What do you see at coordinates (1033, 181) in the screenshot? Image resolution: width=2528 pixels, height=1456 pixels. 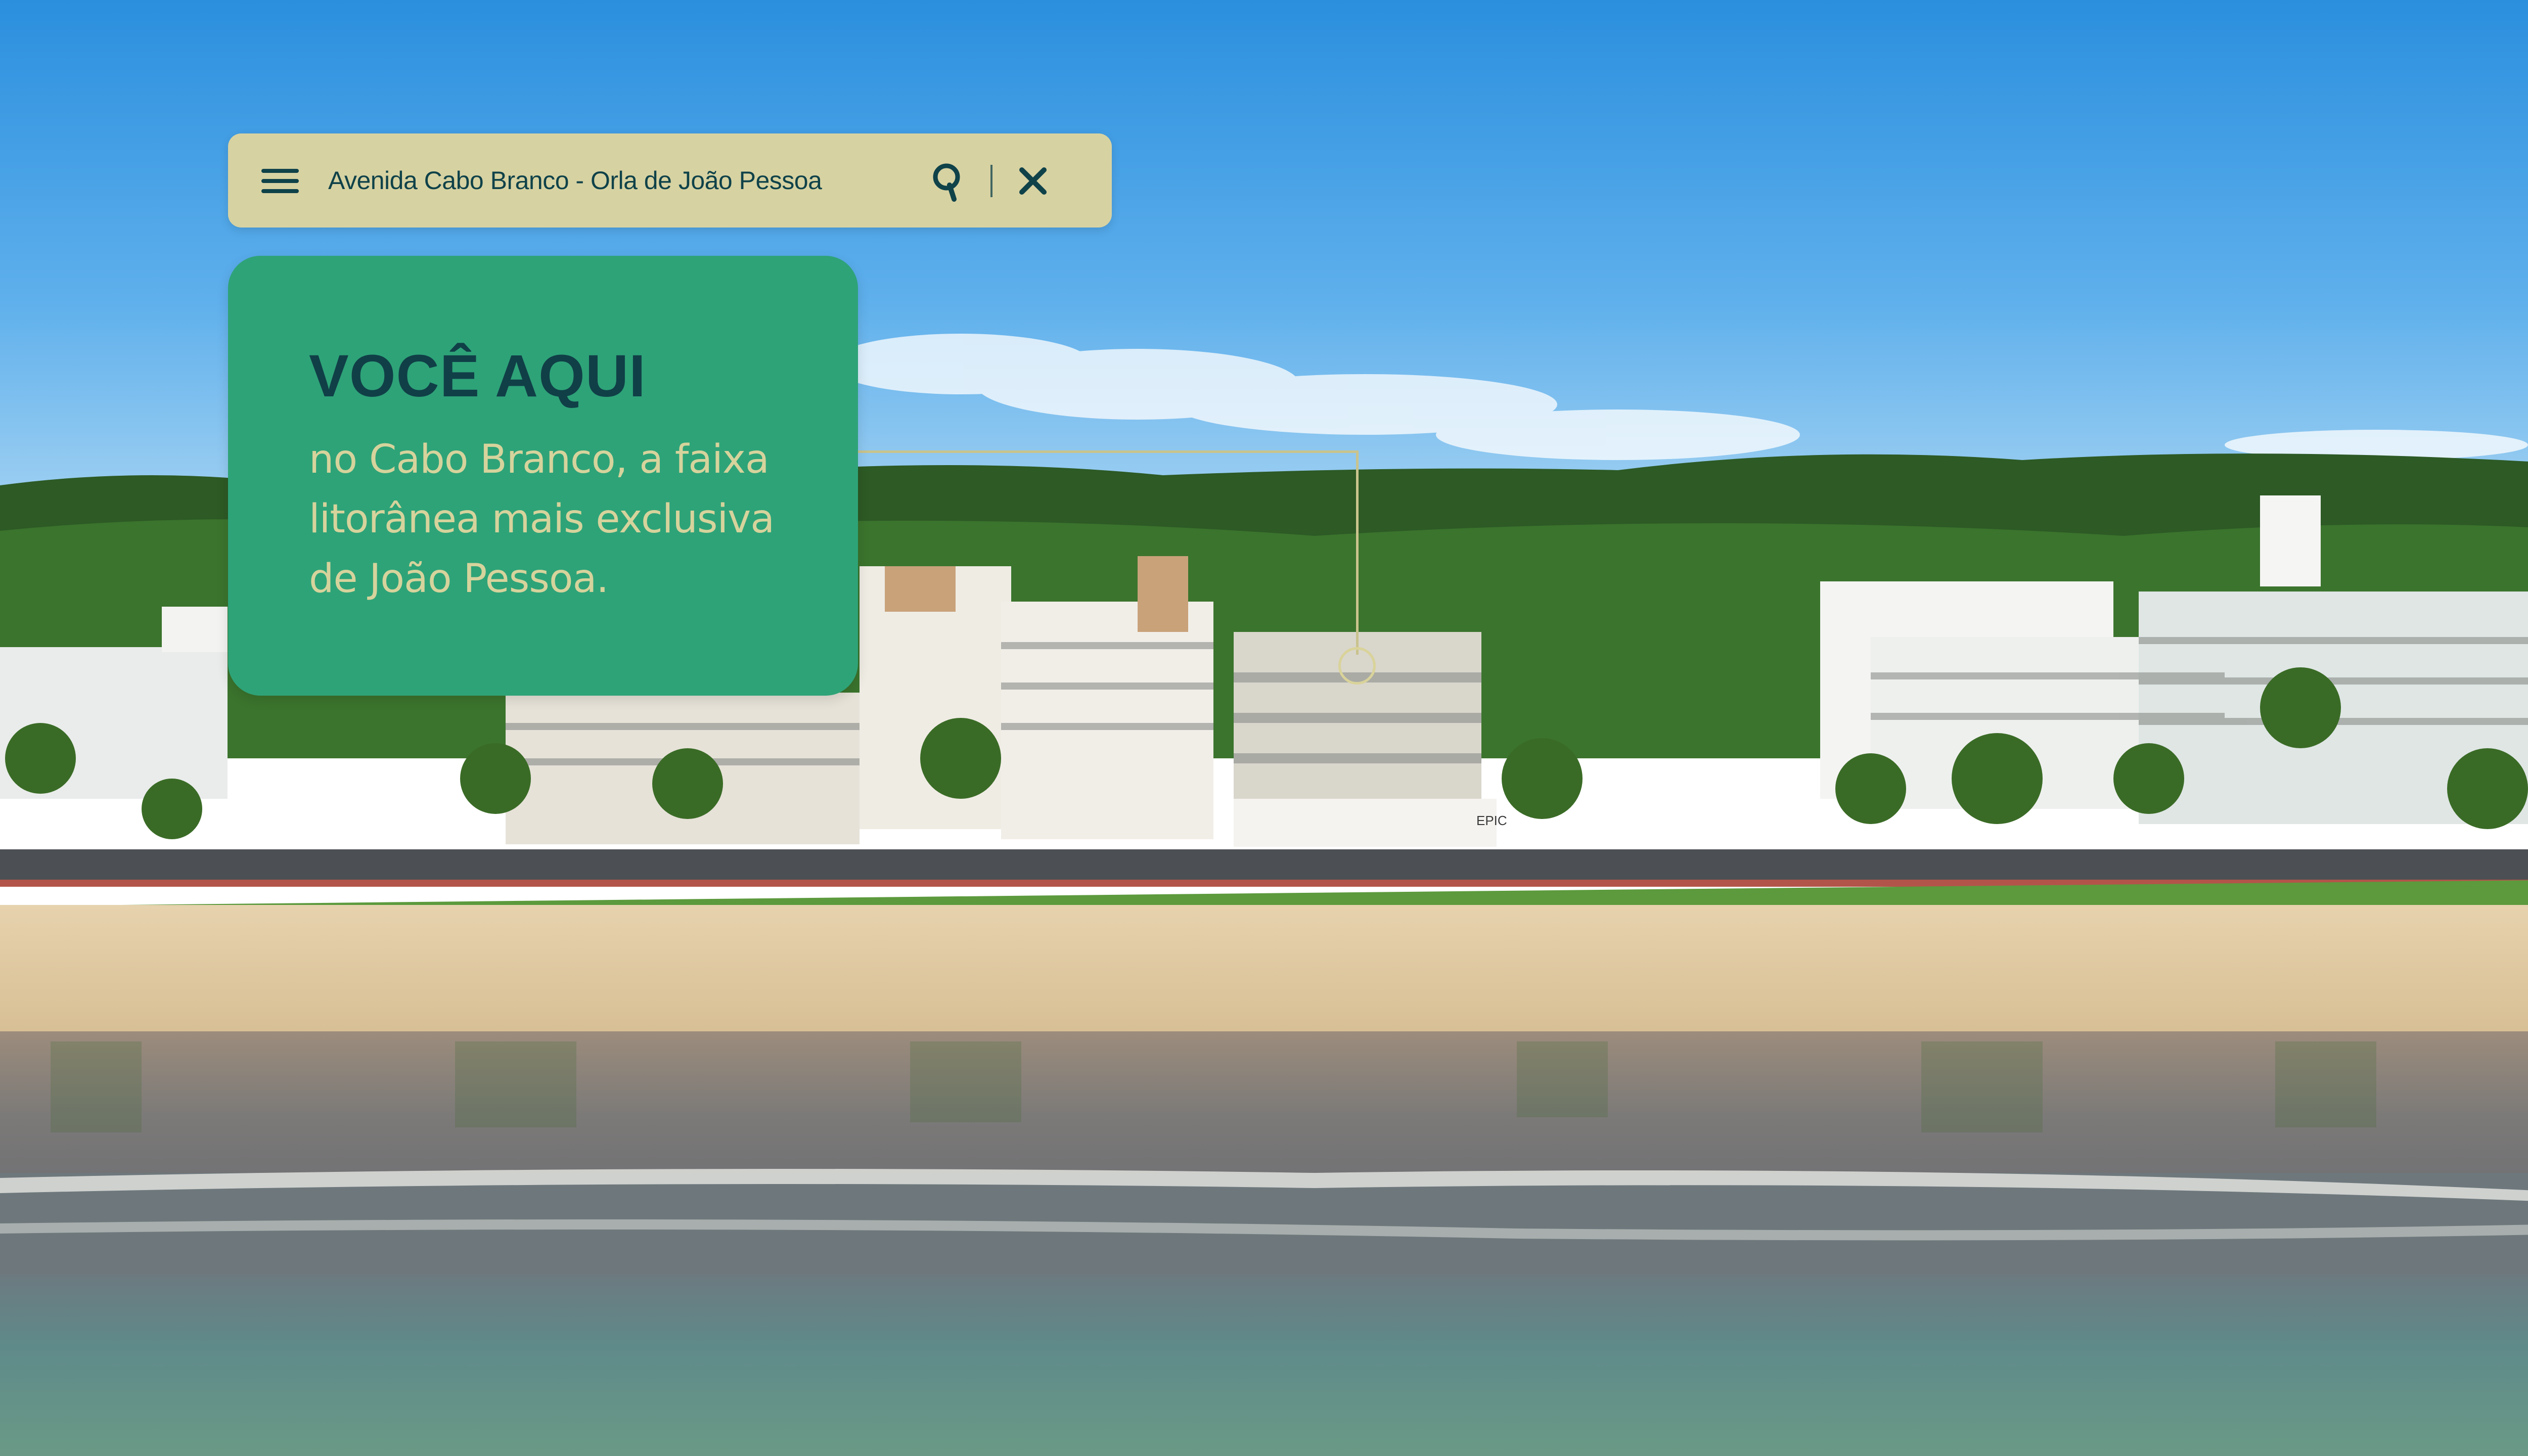 I see `close-icon` at bounding box center [1033, 181].